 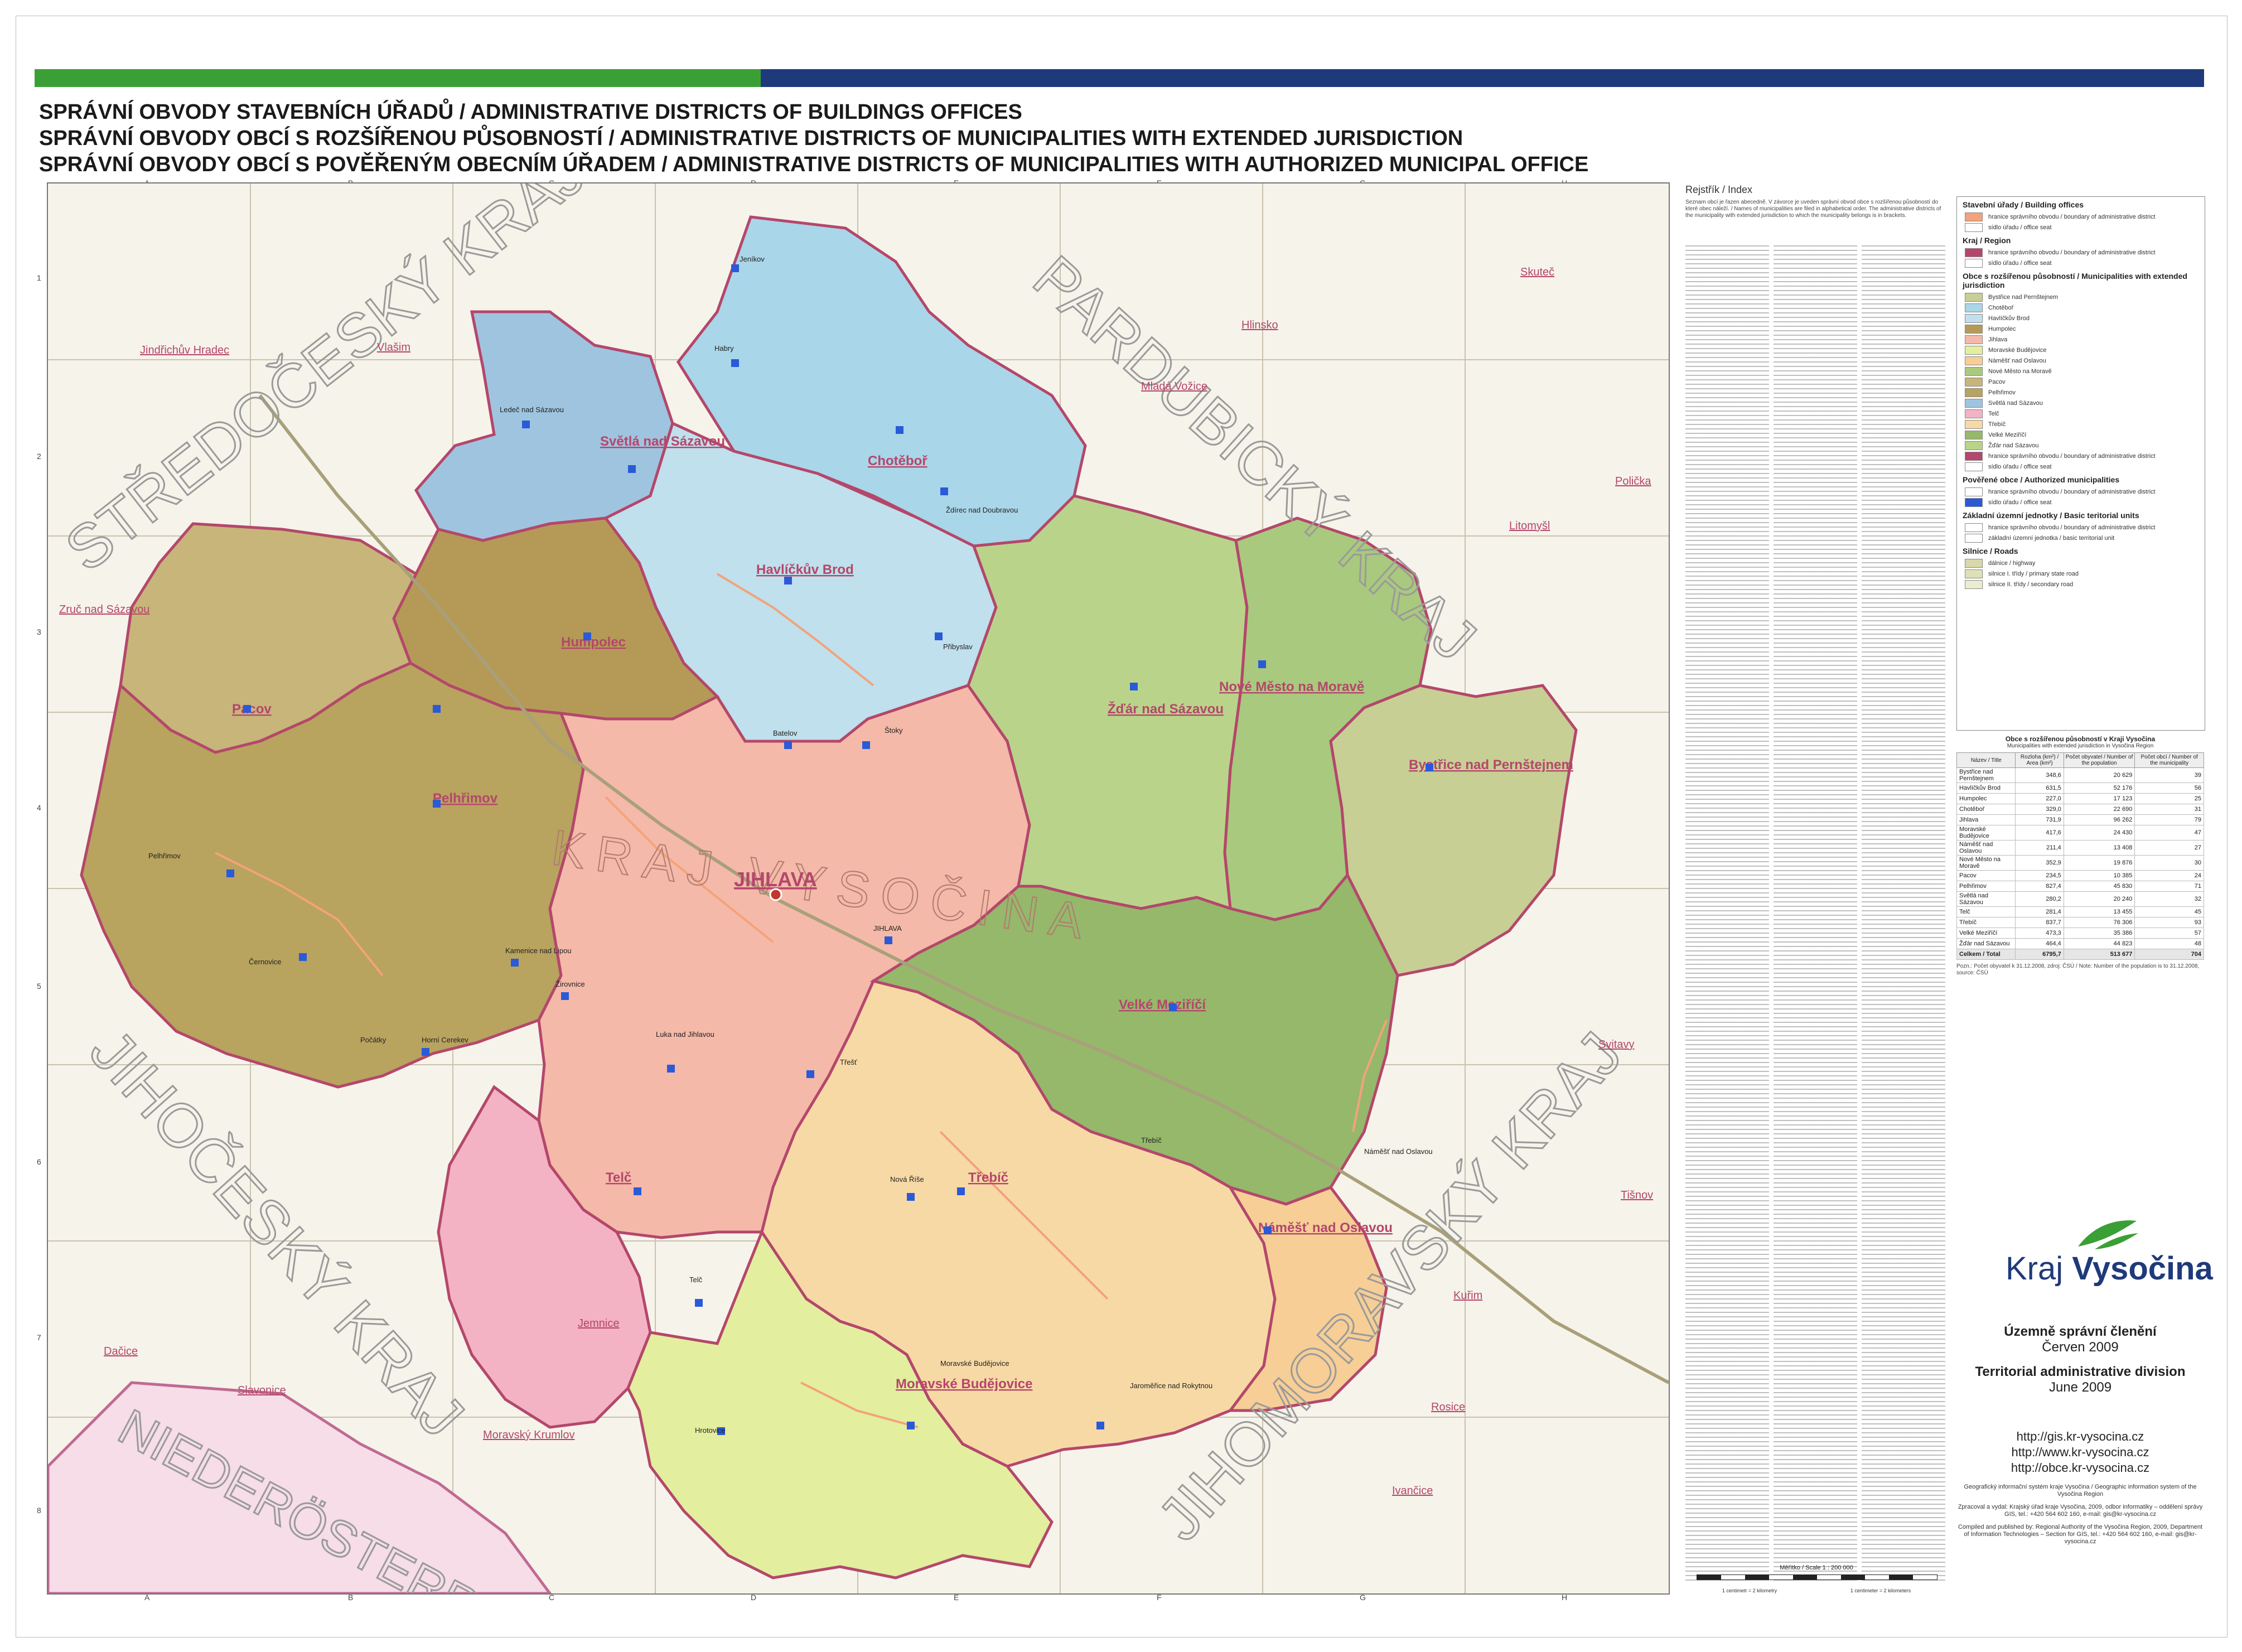 I want to click on legend-heading: Kraj / Region, so click(x=1987, y=240).